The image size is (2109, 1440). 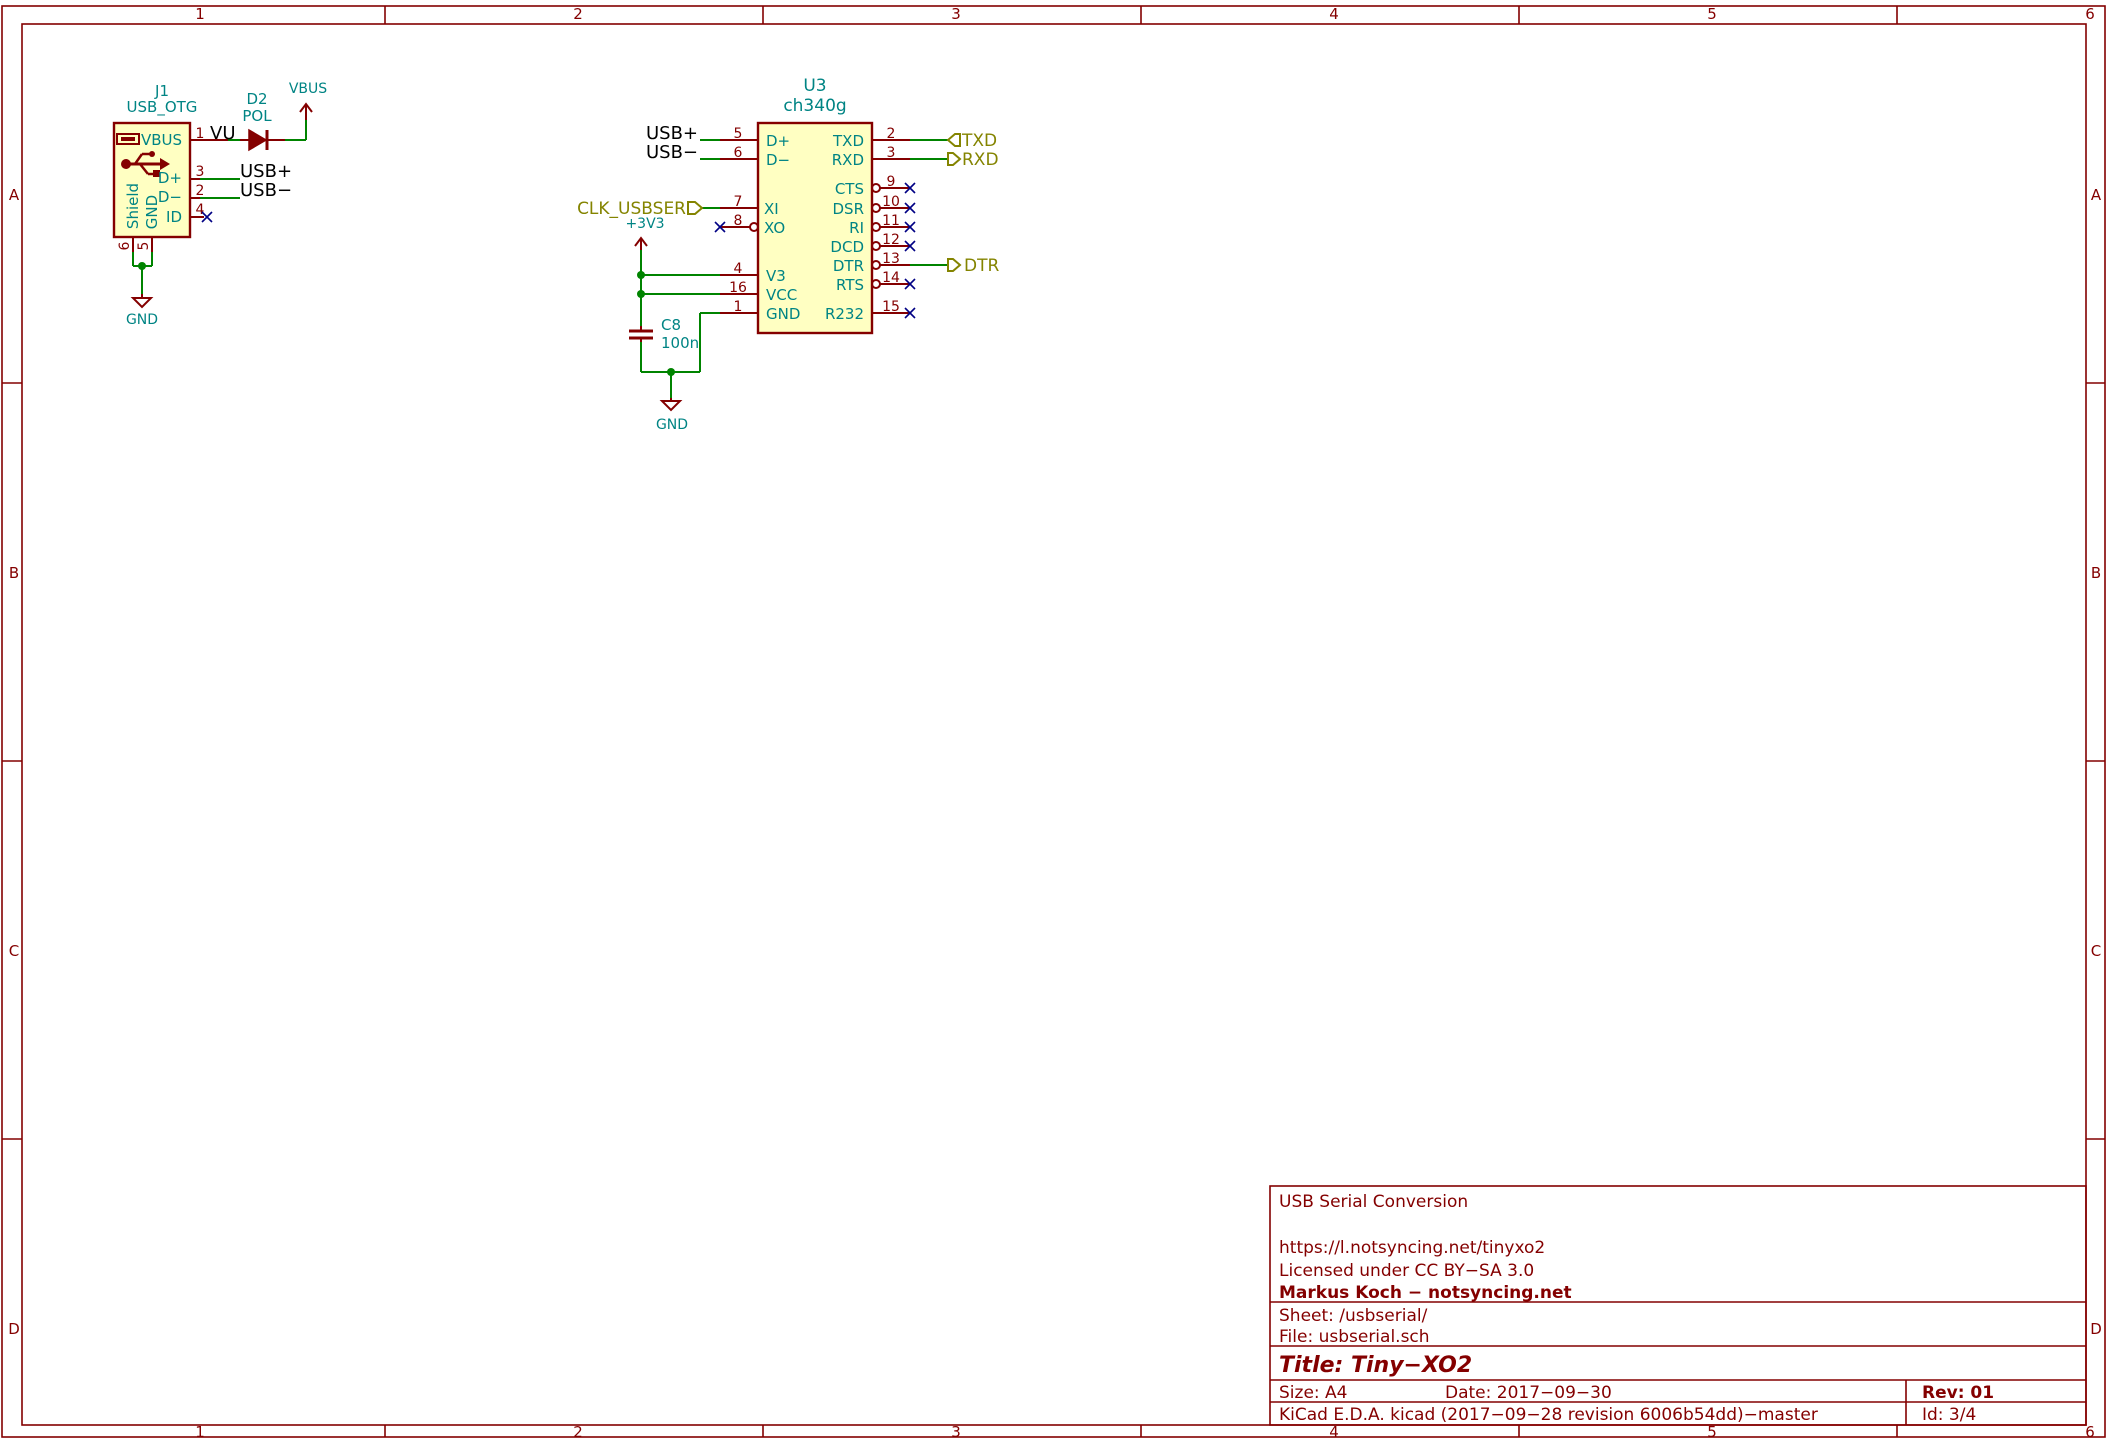 What do you see at coordinates (200, 14) in the screenshot?
I see `col-label-1: 1` at bounding box center [200, 14].